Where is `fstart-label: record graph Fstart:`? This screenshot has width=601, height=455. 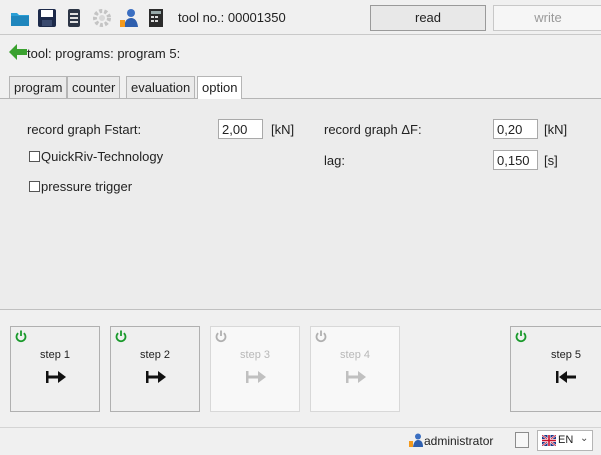 fstart-label: record graph Fstart: is located at coordinates (84, 129).